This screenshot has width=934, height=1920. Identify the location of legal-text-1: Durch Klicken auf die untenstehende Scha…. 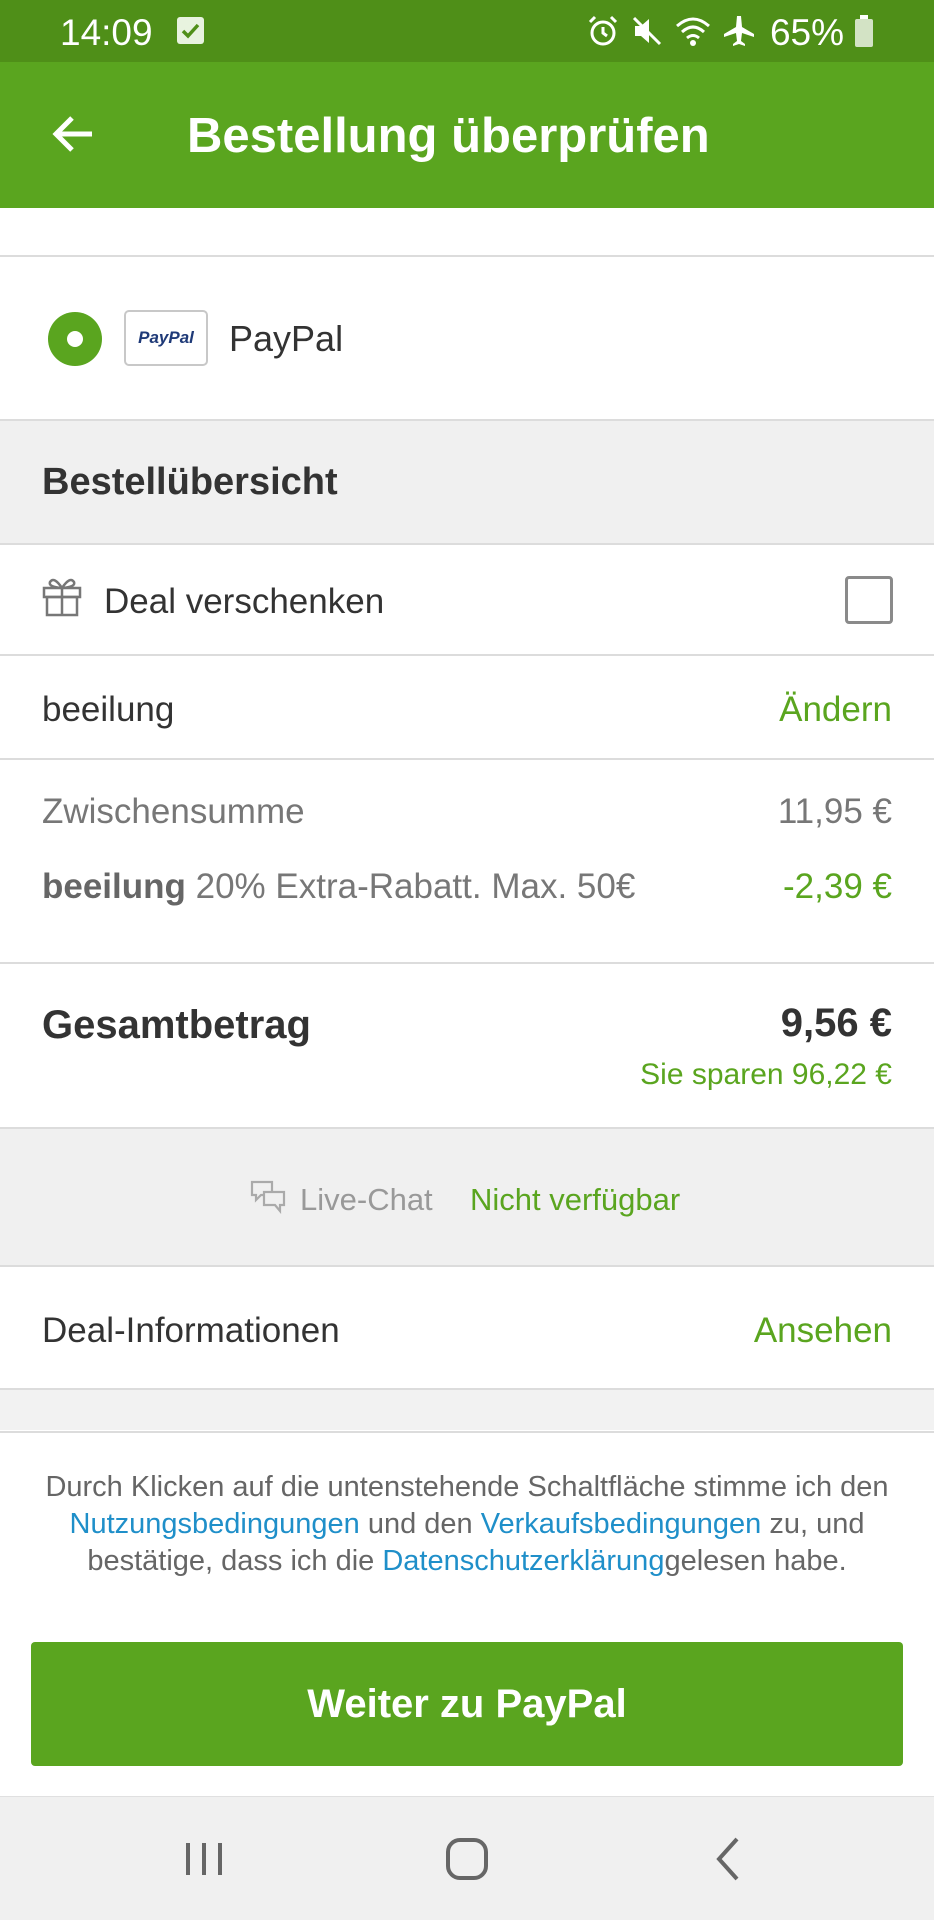
(467, 1487).